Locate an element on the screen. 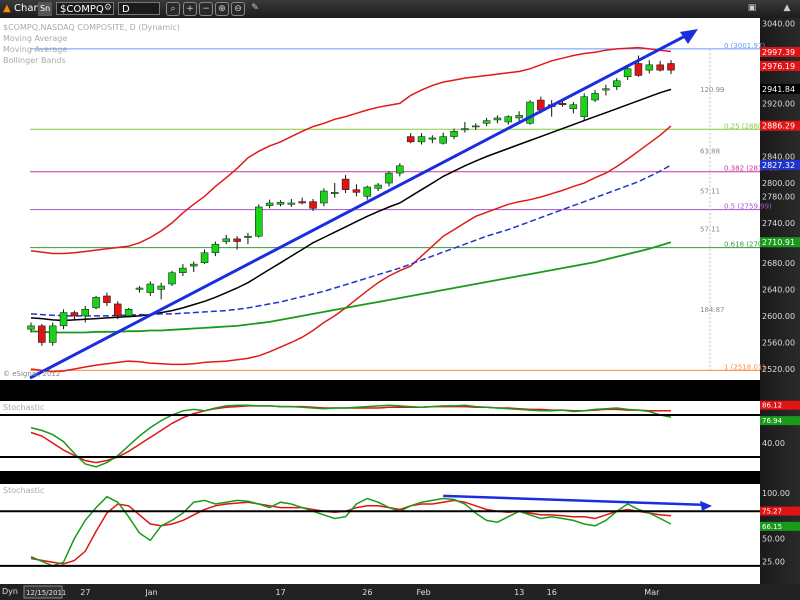 Image resolution: width=800 pixels, height=600 pixels. date-axis-tick-label: 27 is located at coordinates (85, 592).